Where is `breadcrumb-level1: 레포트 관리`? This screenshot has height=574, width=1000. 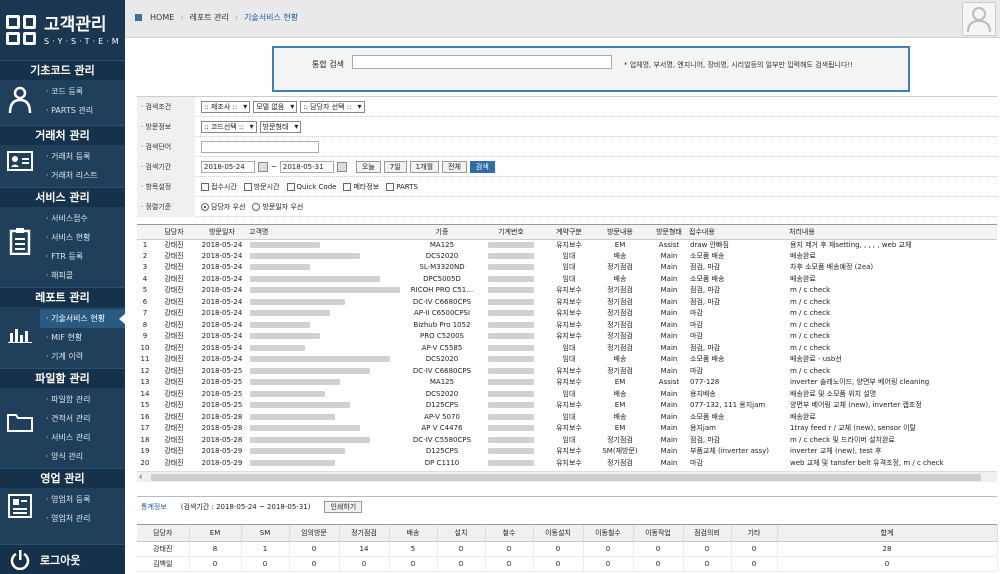 breadcrumb-level1: 레포트 관리 is located at coordinates (208, 17).